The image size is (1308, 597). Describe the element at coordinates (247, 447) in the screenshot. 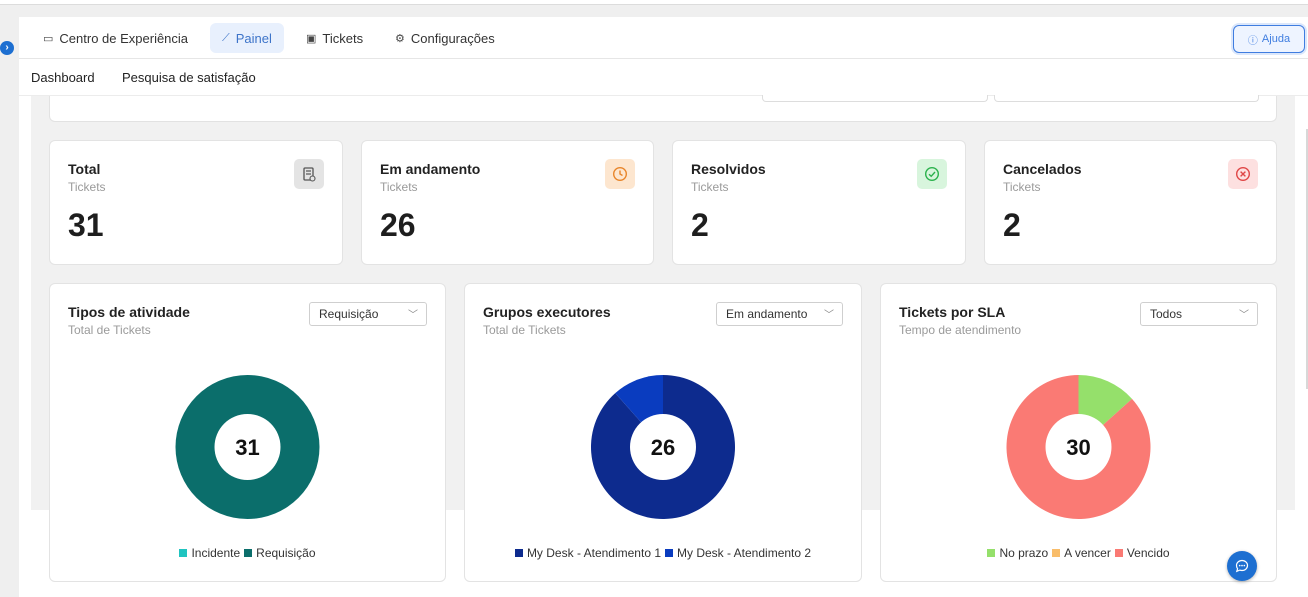

I see `donut-center-value: 31` at that location.